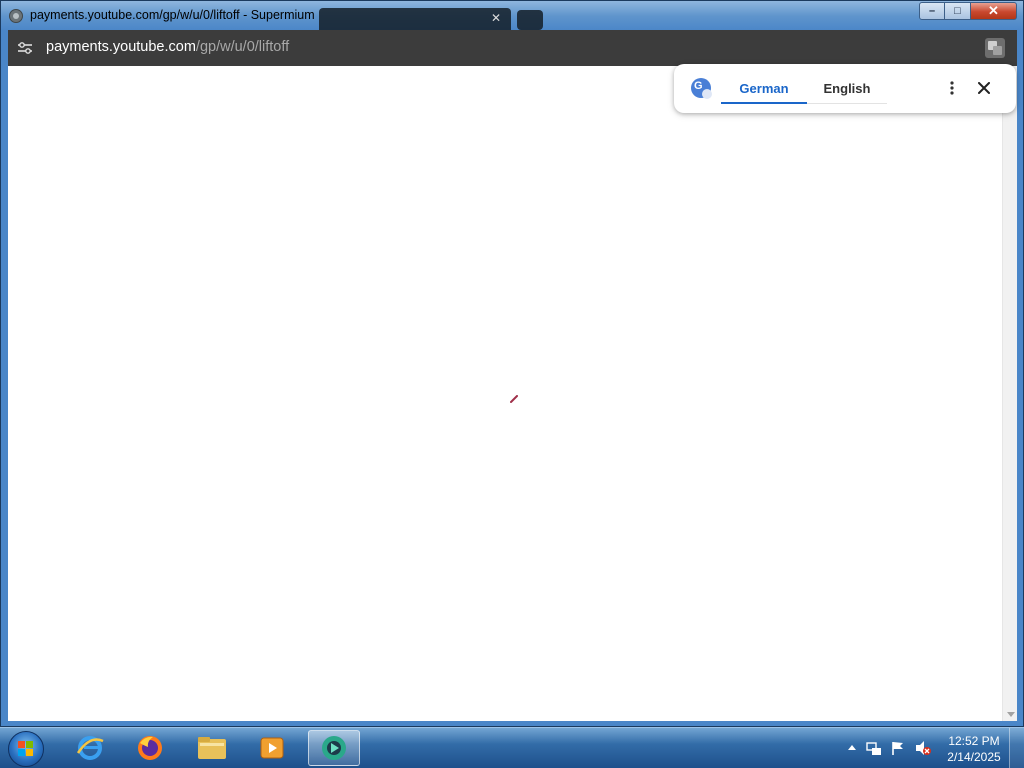 This screenshot has height=768, width=1024. I want to click on more-options-button, so click(952, 88).